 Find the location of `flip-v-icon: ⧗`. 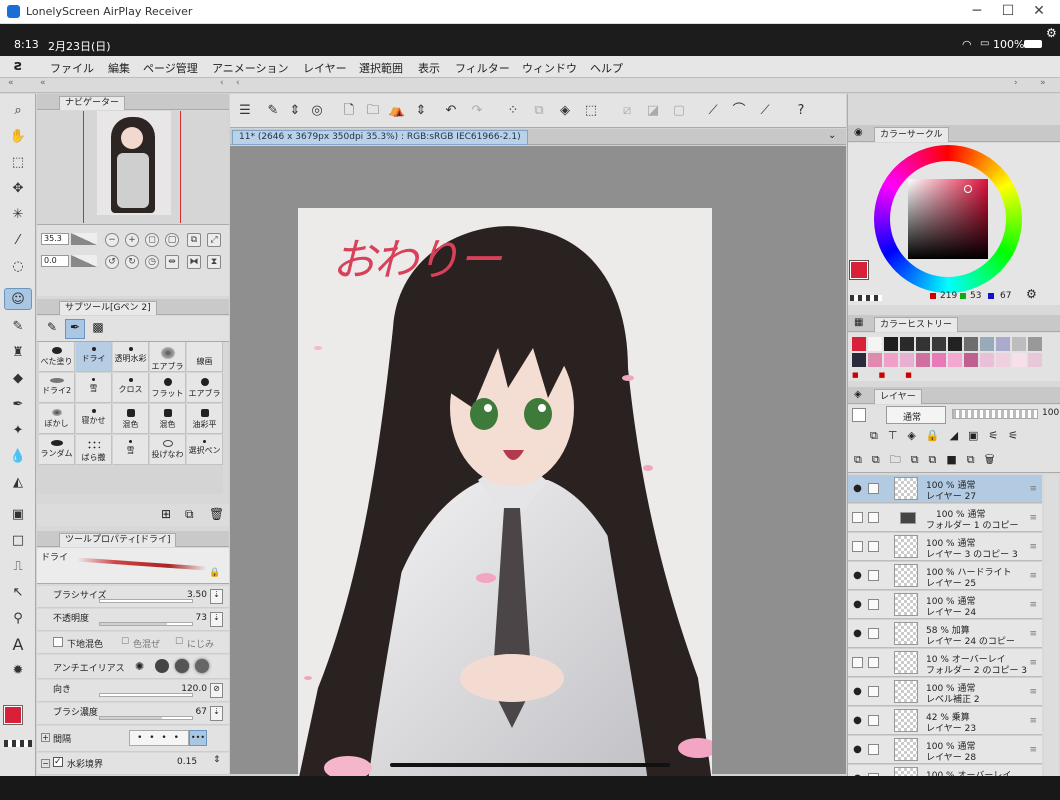

flip-v-icon: ⧗ is located at coordinates (214, 262).